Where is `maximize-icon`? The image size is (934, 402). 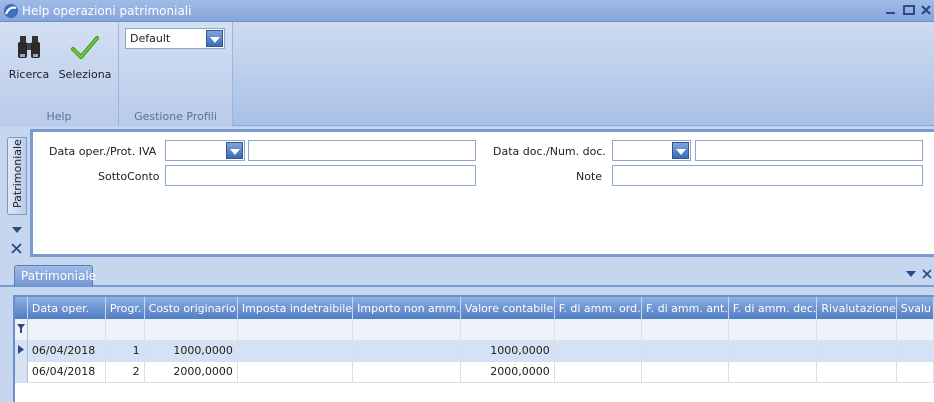
maximize-icon is located at coordinates (909, 10).